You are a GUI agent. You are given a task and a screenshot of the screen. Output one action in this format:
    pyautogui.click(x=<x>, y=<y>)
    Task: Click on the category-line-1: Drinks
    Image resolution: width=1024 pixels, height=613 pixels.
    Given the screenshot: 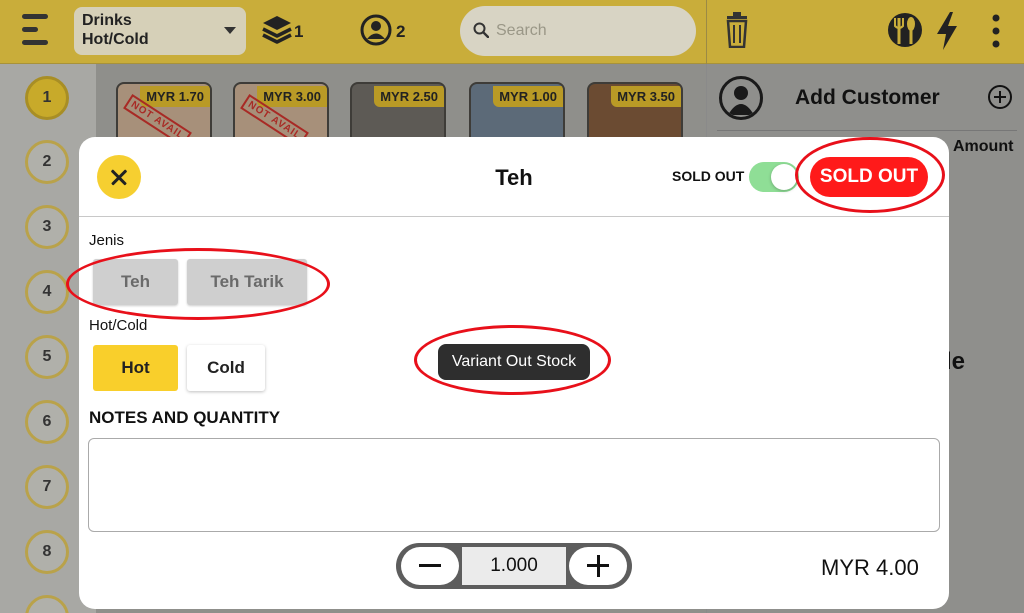 What is the action you would take?
    pyautogui.click(x=107, y=20)
    